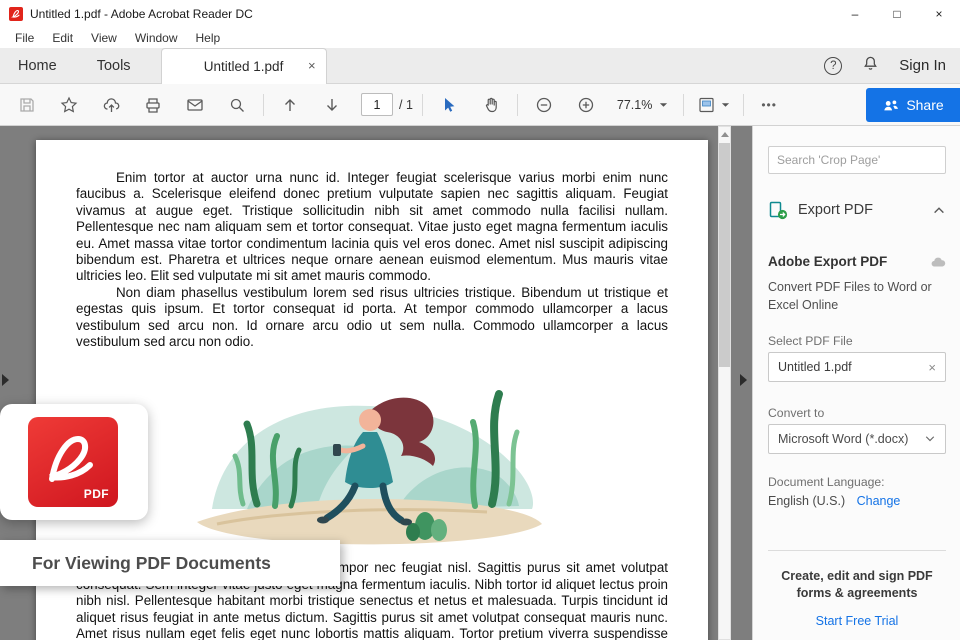 Image resolution: width=960 pixels, height=640 pixels. Describe the element at coordinates (37, 66) in the screenshot. I see `tab-home: Home` at that location.